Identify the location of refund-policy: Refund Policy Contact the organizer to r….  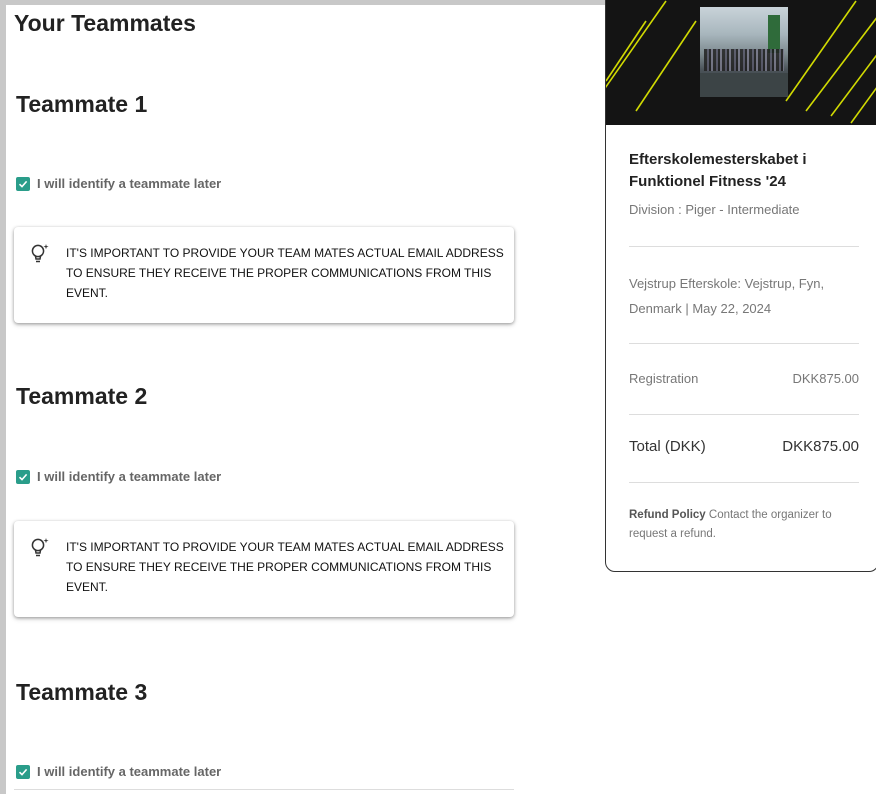
(749, 525).